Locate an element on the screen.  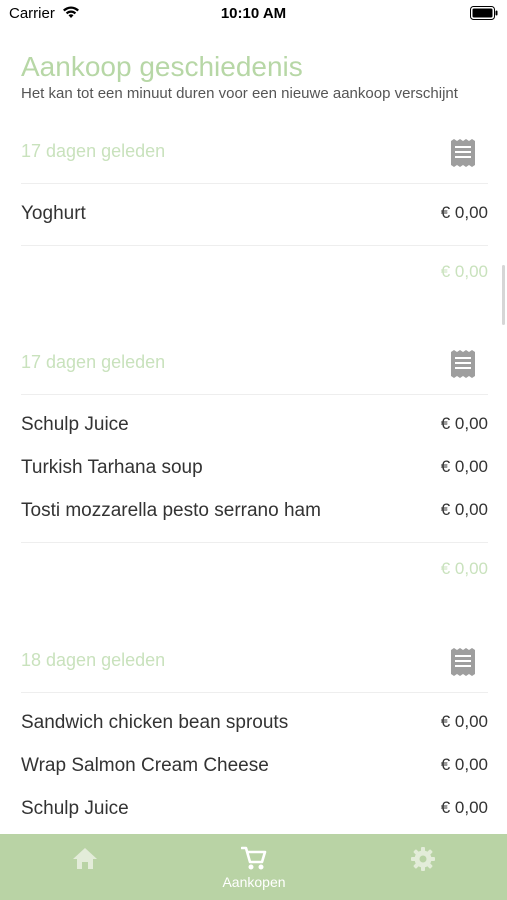
home-icon is located at coordinates (85, 858).